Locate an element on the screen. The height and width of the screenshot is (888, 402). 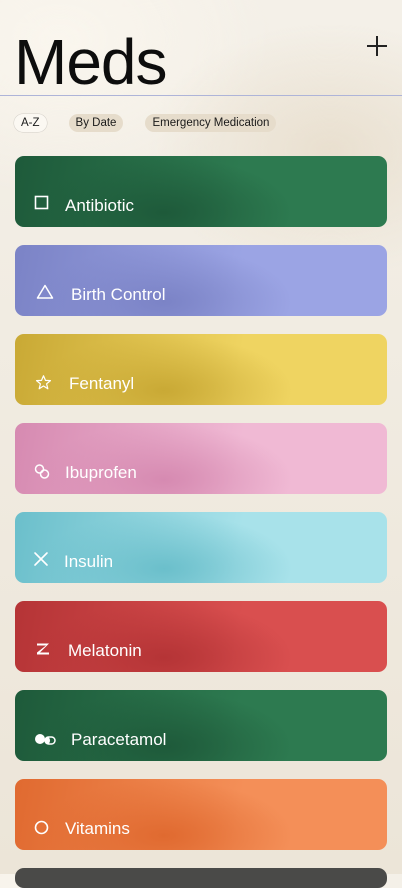
med-card-ibuprofen: Ibuprofen is located at coordinates (201, 458).